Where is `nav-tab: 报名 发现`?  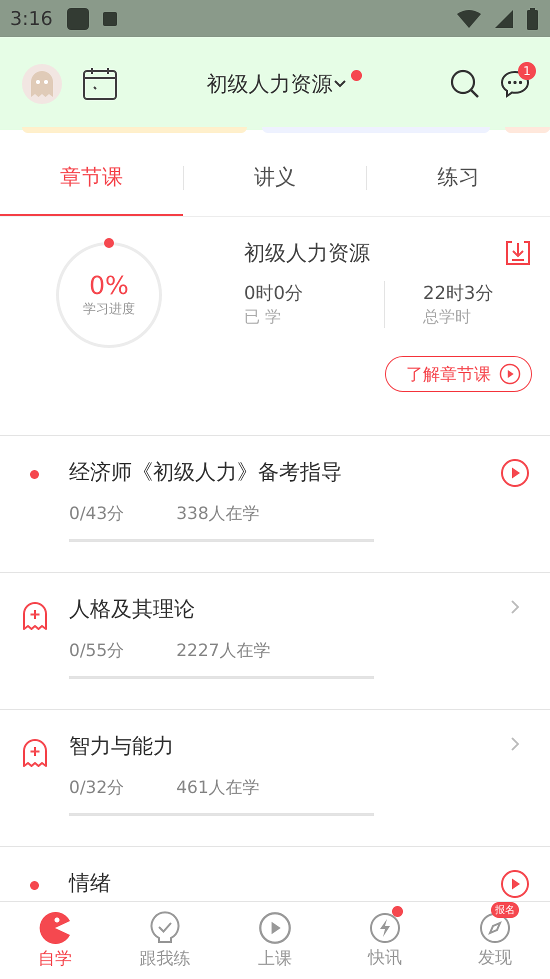 nav-tab: 报名 发现 is located at coordinates (495, 940).